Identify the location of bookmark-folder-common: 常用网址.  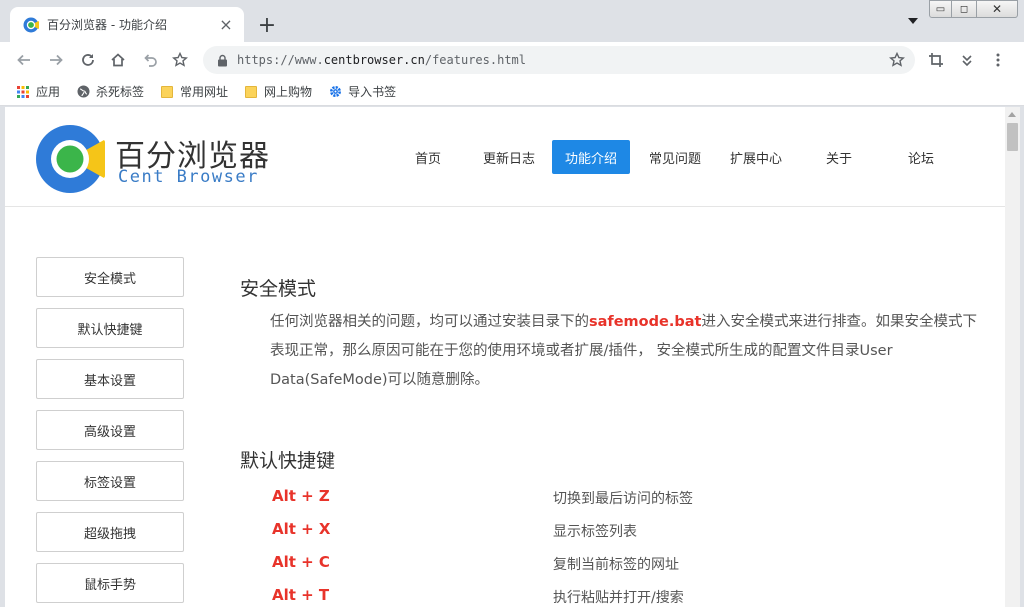
(194, 91).